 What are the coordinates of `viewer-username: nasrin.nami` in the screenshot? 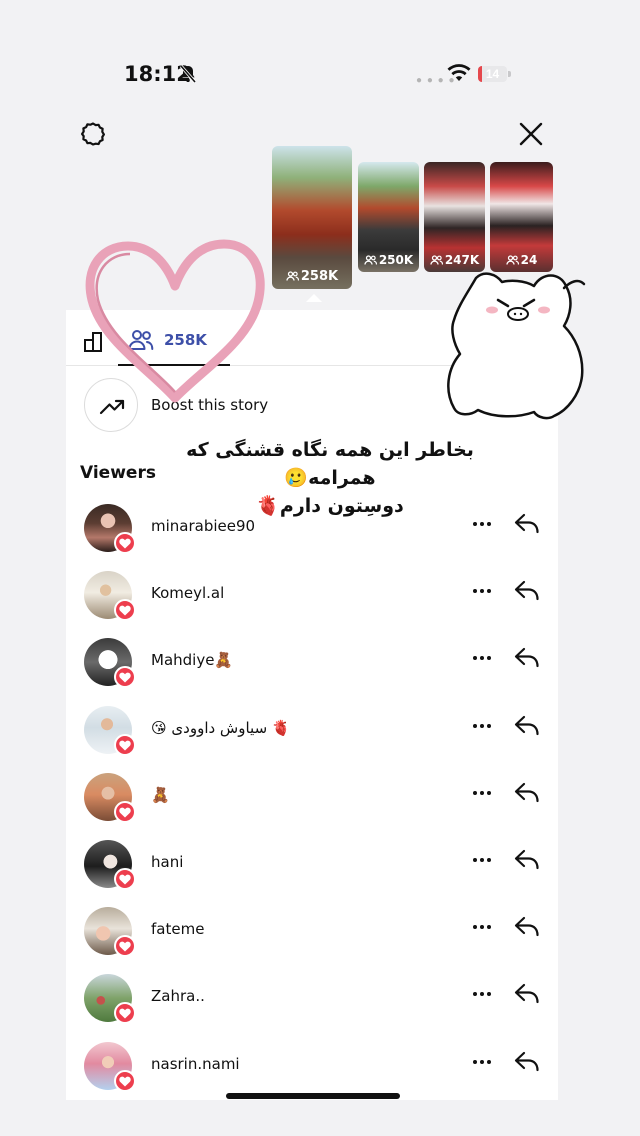 It's located at (195, 1064).